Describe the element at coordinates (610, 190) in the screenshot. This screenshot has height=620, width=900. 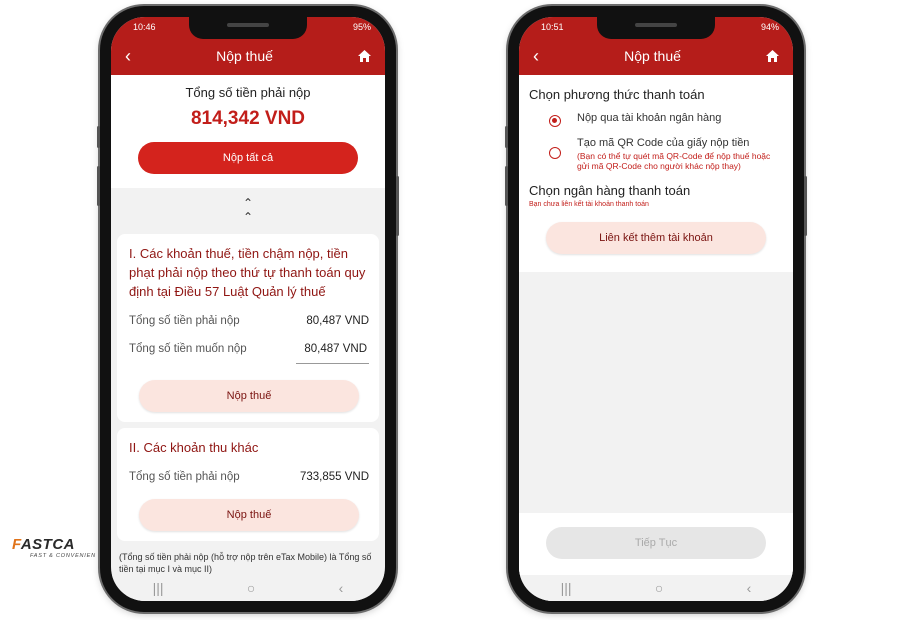
I see `bank-title: Chọn ngân hàng thanh toán` at that location.